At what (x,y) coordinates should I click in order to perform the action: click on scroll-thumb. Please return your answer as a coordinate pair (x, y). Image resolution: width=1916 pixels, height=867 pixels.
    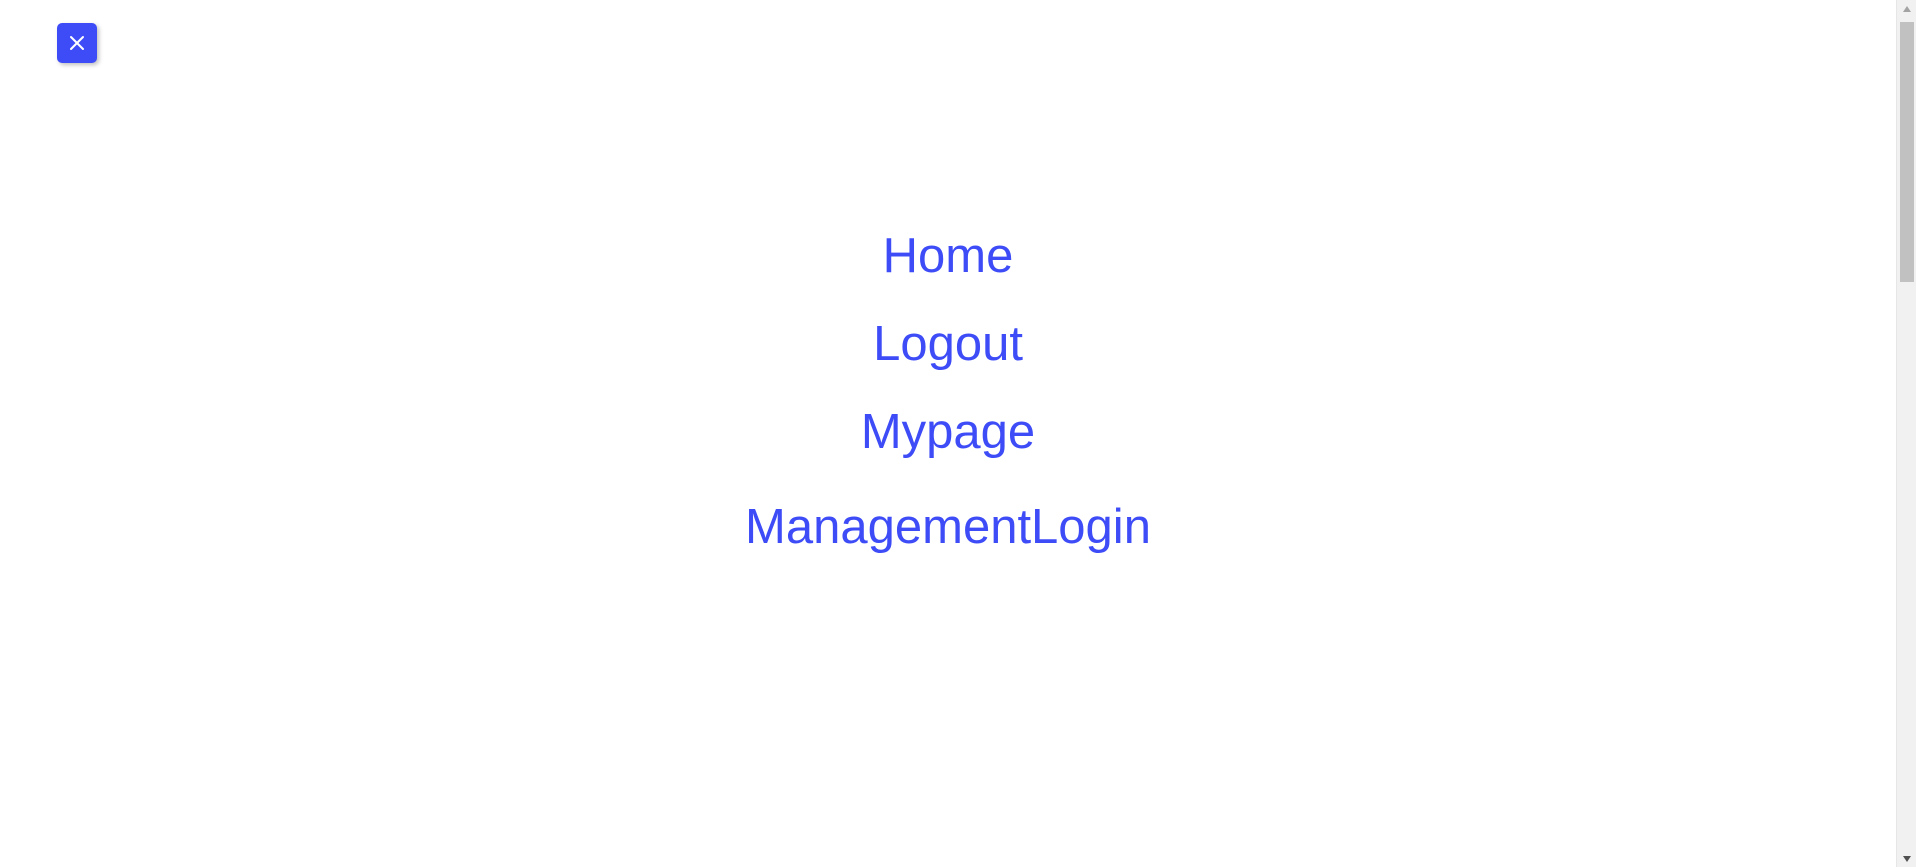
    Looking at the image, I should click on (1907, 152).